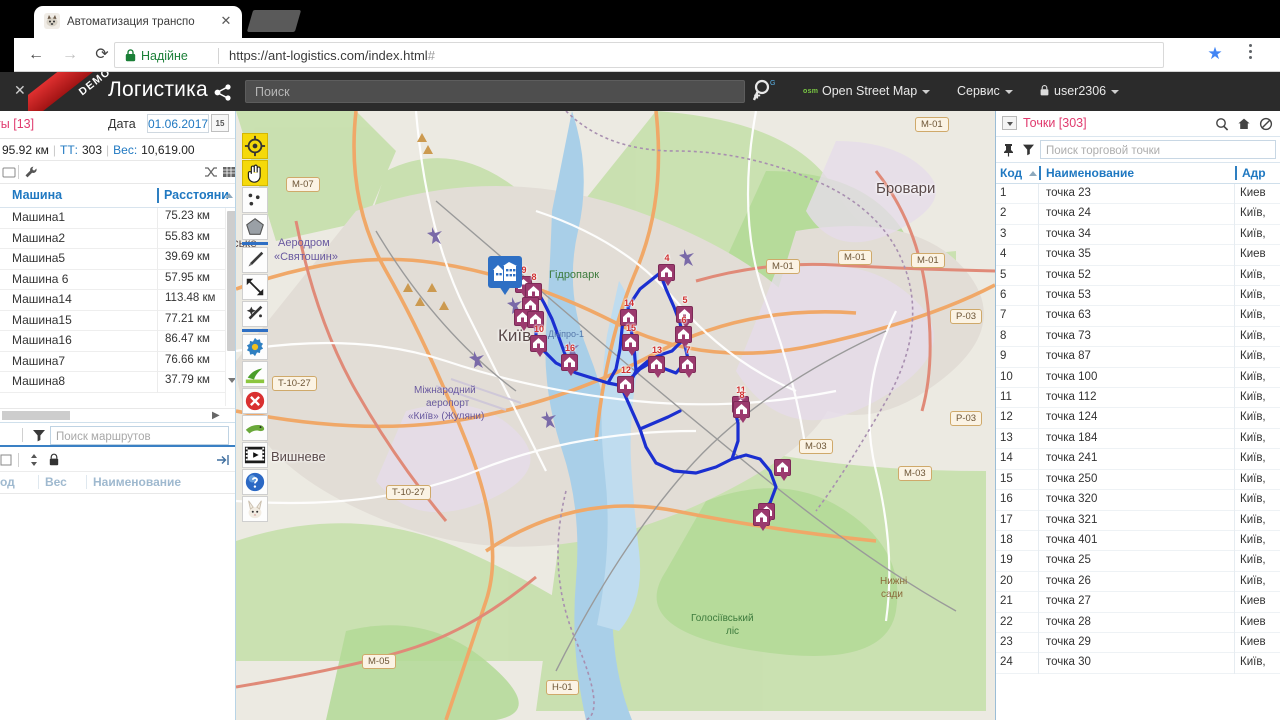  Describe the element at coordinates (1138, 296) in the screenshot. I see `table-row: 6 точка 53 Київ,` at that location.